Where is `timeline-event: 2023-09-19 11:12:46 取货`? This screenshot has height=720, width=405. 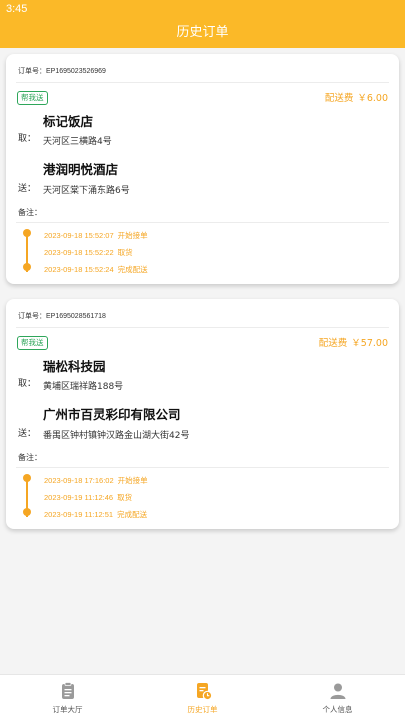
timeline-event: 2023-09-19 11:12:46 取货 is located at coordinates (88, 497).